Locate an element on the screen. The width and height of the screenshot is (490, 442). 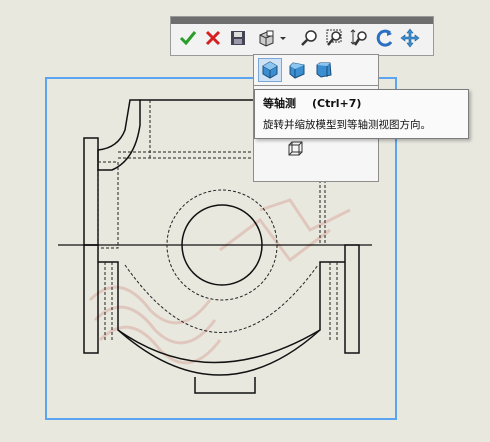
trimetric-view-button is located at coordinates (297, 70).